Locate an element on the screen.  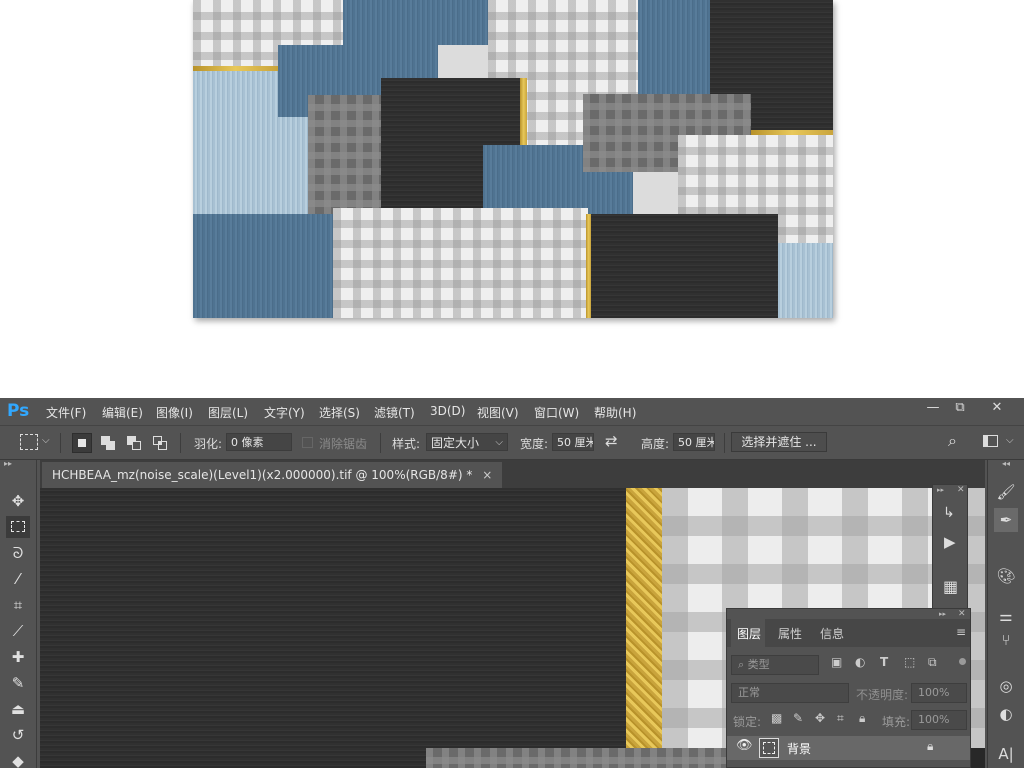
adjustment-filter-icon: ◐ is located at coordinates (860, 662).